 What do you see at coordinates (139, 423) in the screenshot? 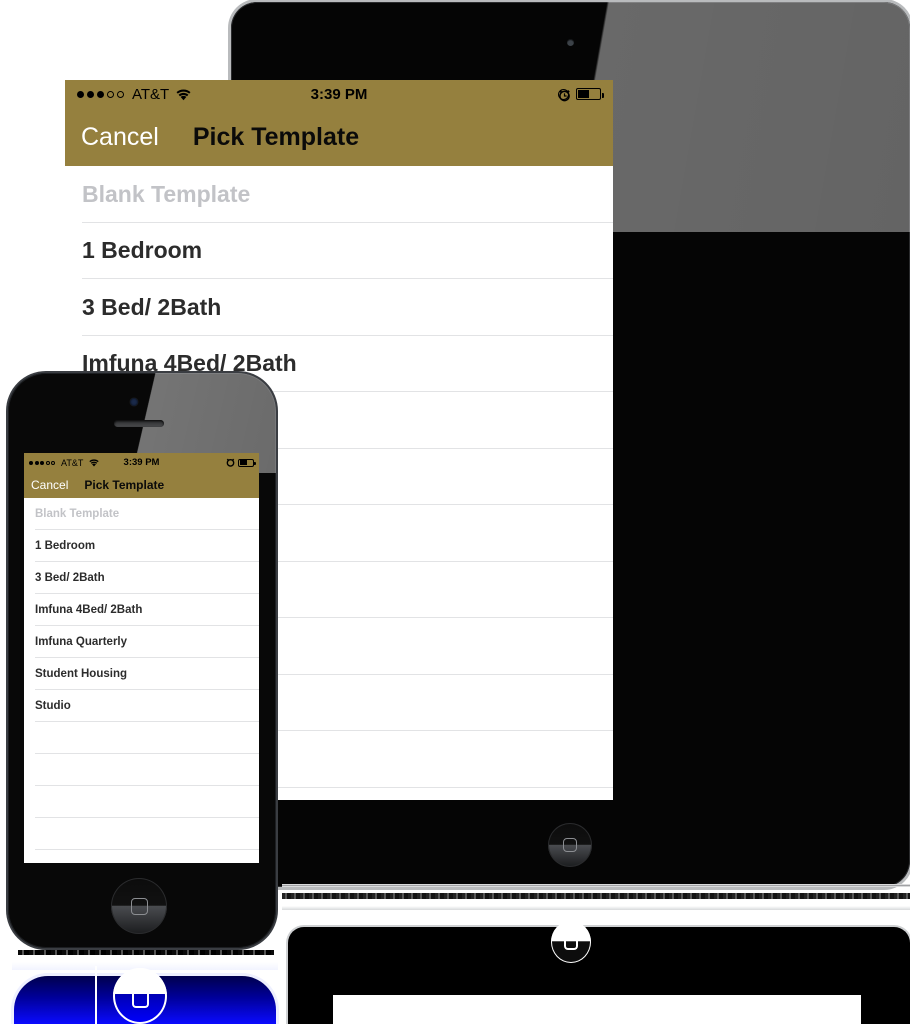
I see `earpiece-speaker` at bounding box center [139, 423].